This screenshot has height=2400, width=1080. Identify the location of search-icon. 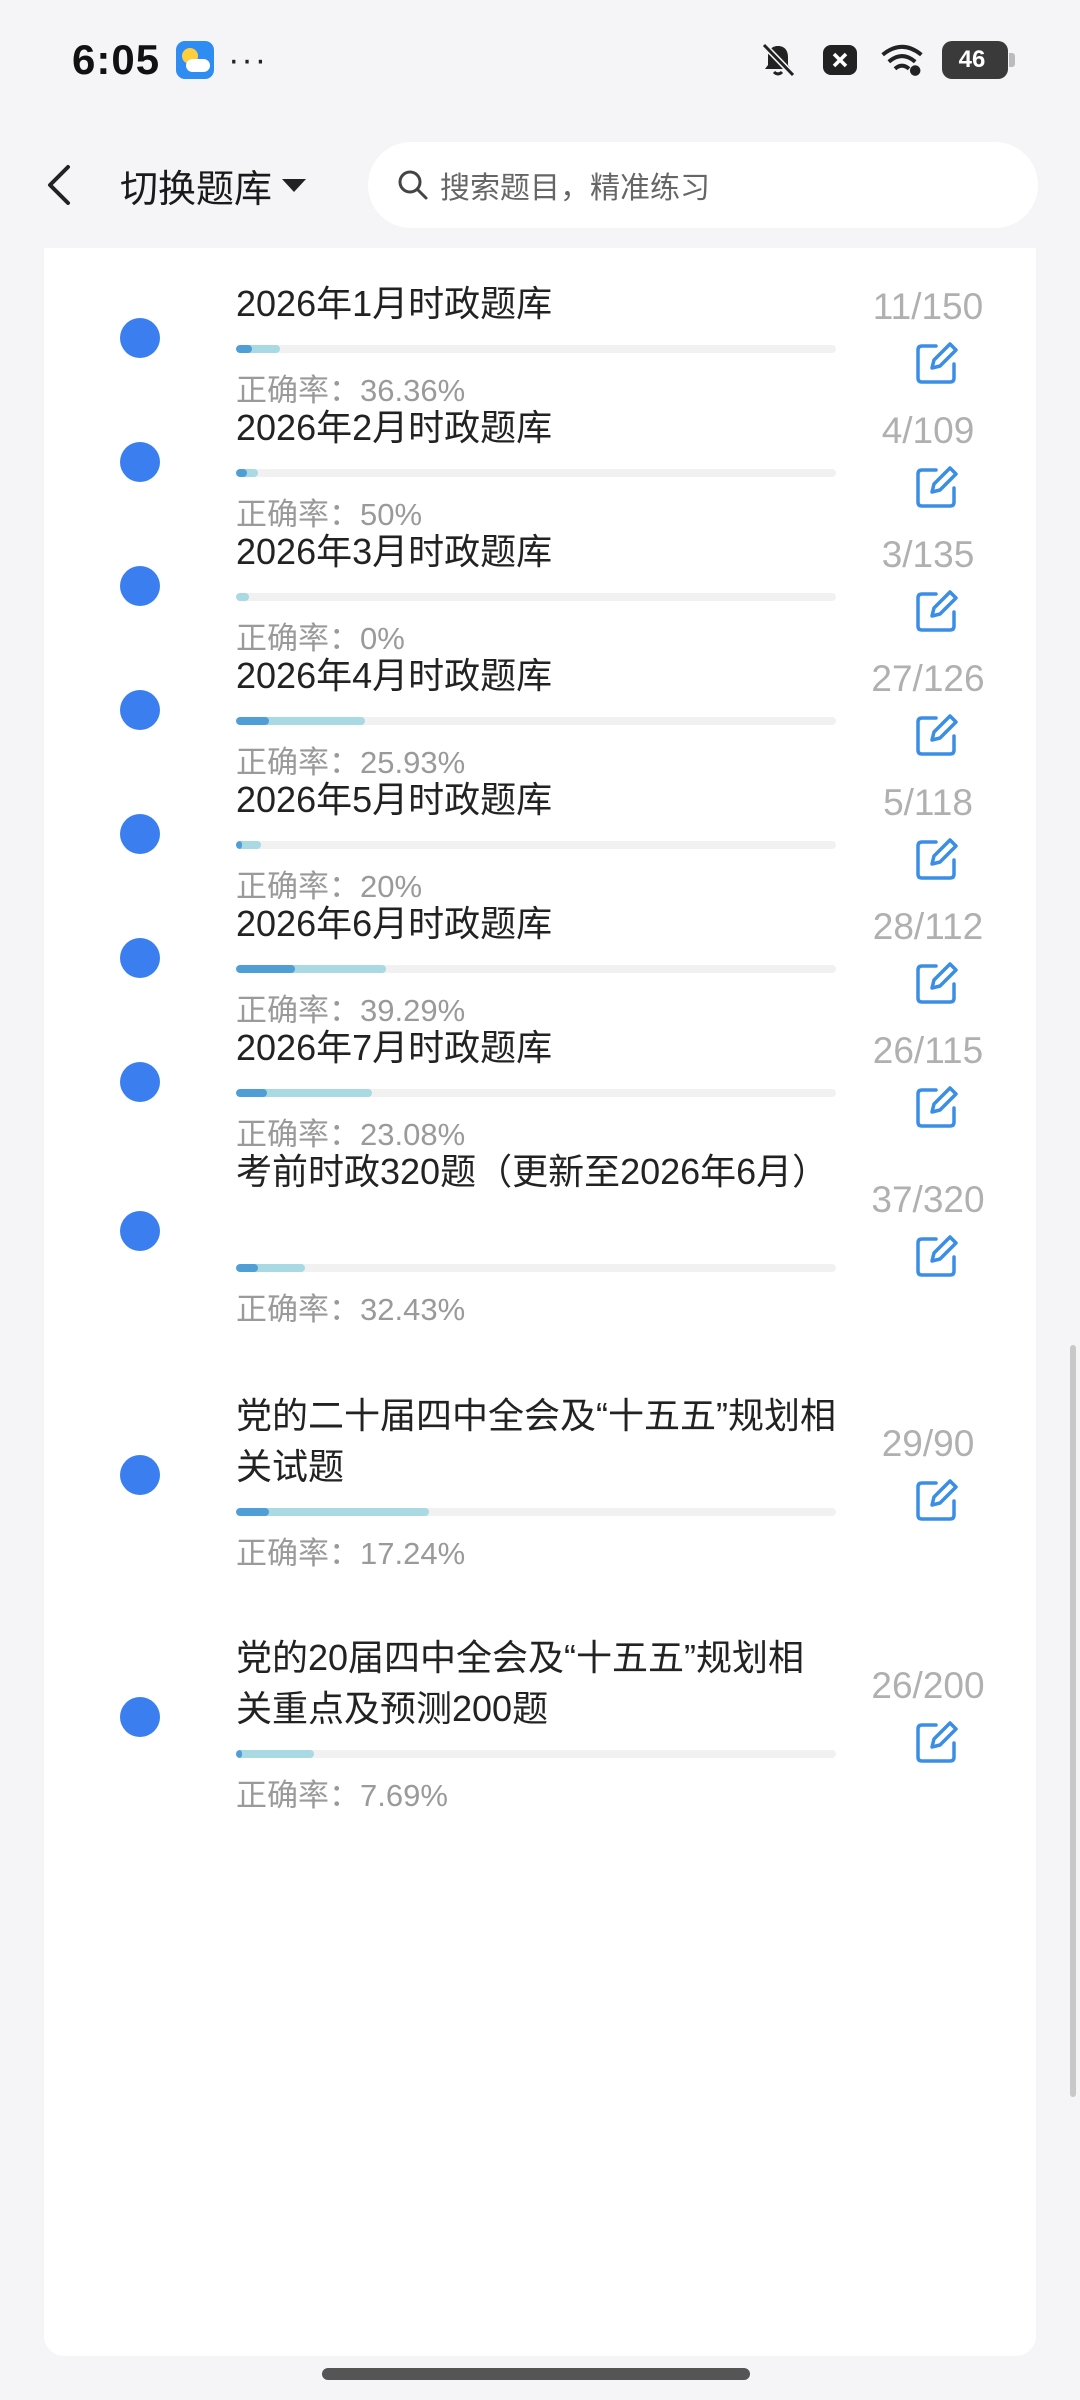
(413, 185).